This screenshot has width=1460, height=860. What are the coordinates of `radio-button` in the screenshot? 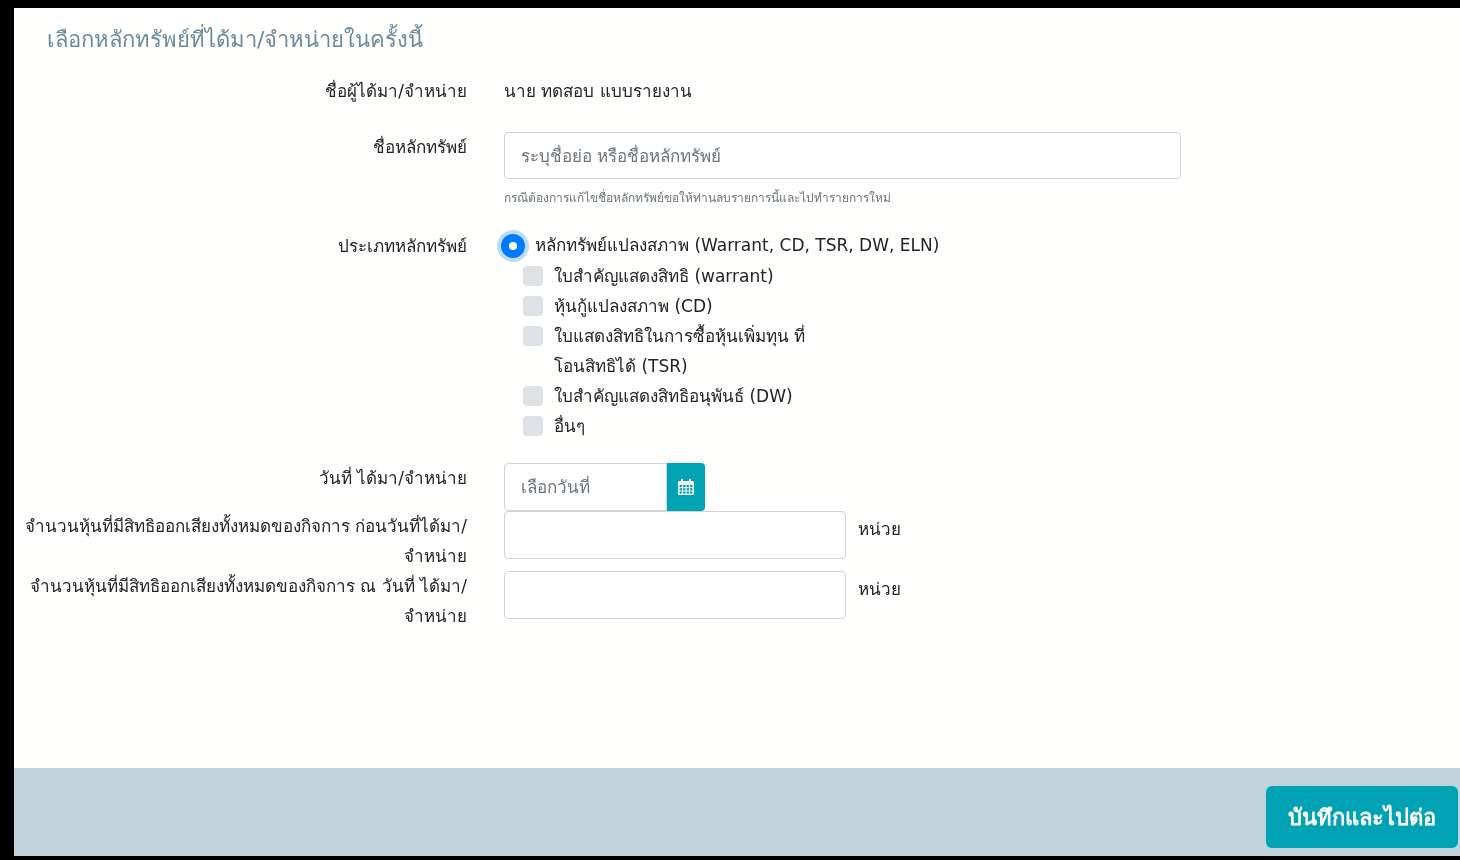 It's located at (513, 246).